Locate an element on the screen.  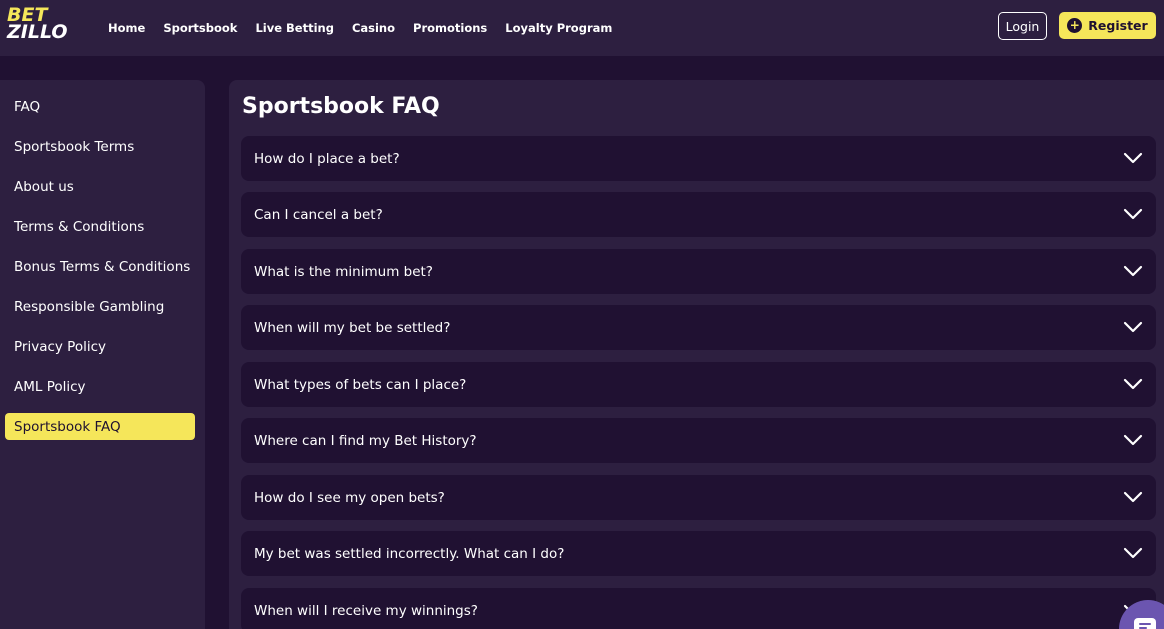
betzillo-logo: BET ZILLO is located at coordinates (42, 26).